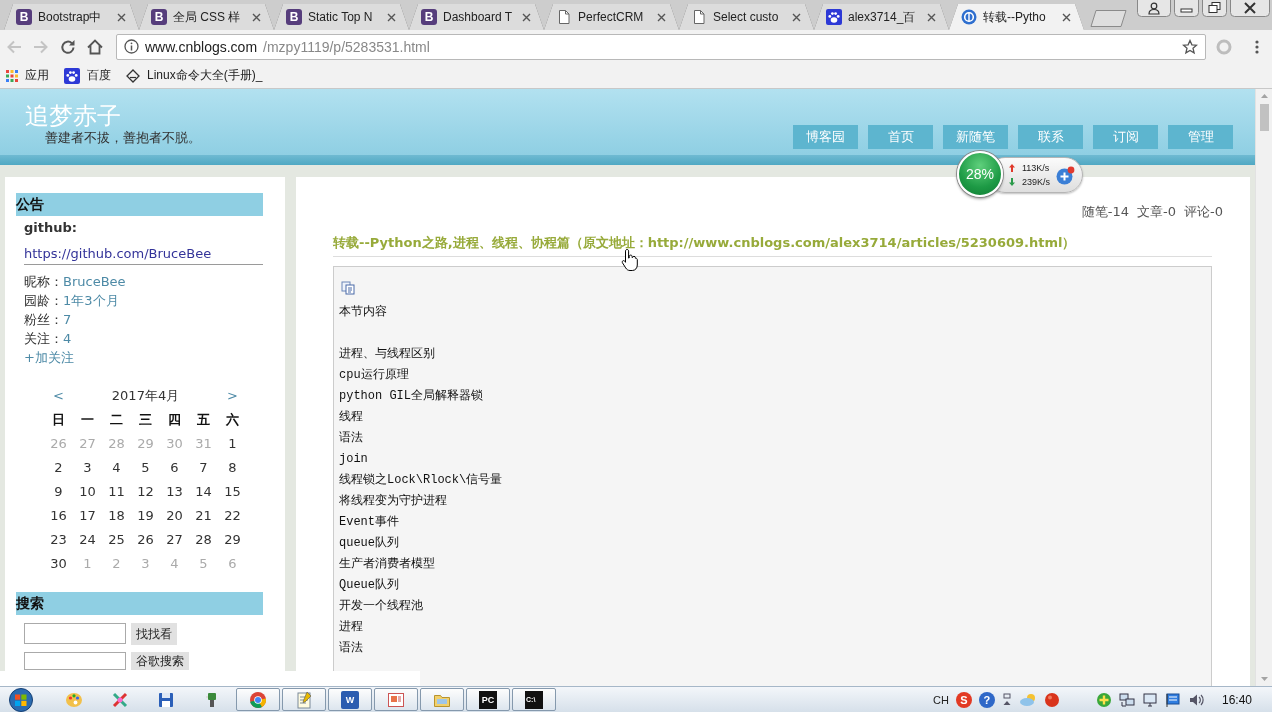  What do you see at coordinates (74, 699) in the screenshot?
I see `palette-icon` at bounding box center [74, 699].